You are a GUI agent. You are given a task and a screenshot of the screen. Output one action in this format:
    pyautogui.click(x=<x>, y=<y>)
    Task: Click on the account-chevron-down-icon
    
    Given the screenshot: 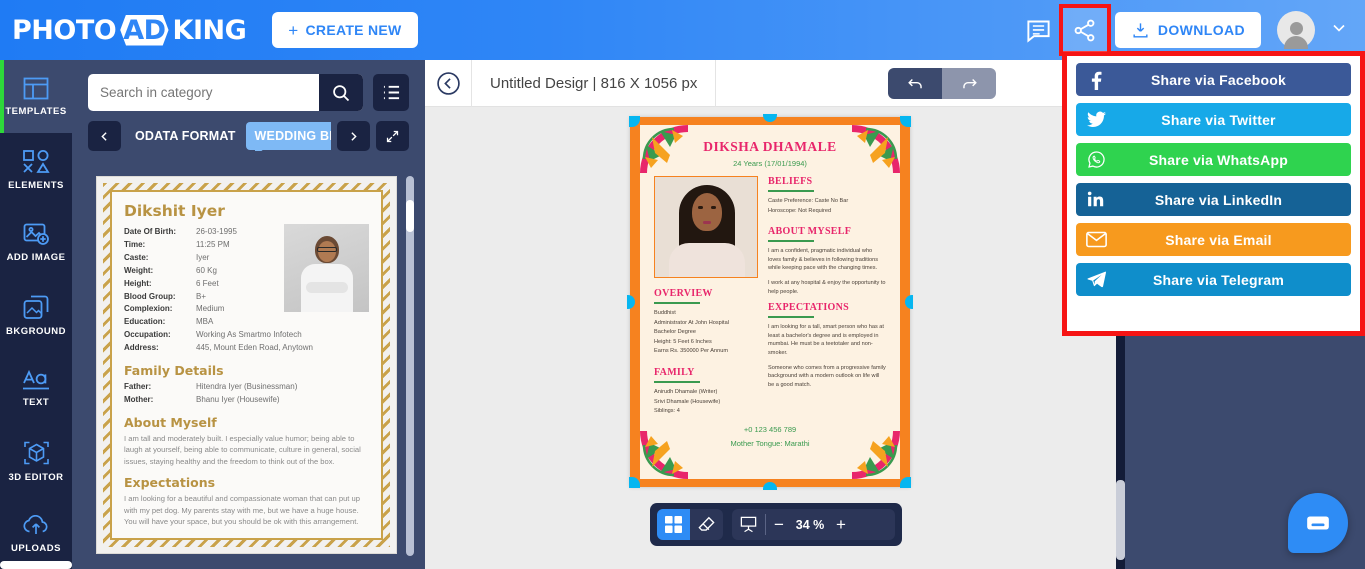 What is the action you would take?
    pyautogui.click(x=1339, y=30)
    